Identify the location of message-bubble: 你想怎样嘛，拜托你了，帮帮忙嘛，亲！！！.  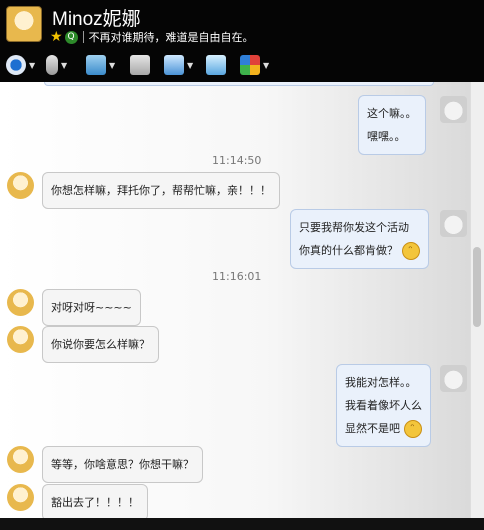
(161, 190).